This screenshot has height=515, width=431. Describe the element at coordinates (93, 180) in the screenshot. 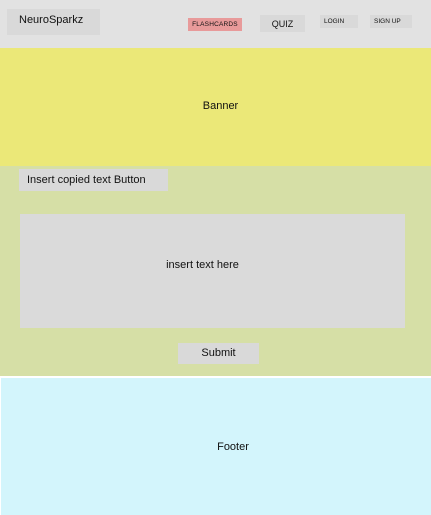

I see `insert-copied-text-button: Insert copied text Button` at that location.